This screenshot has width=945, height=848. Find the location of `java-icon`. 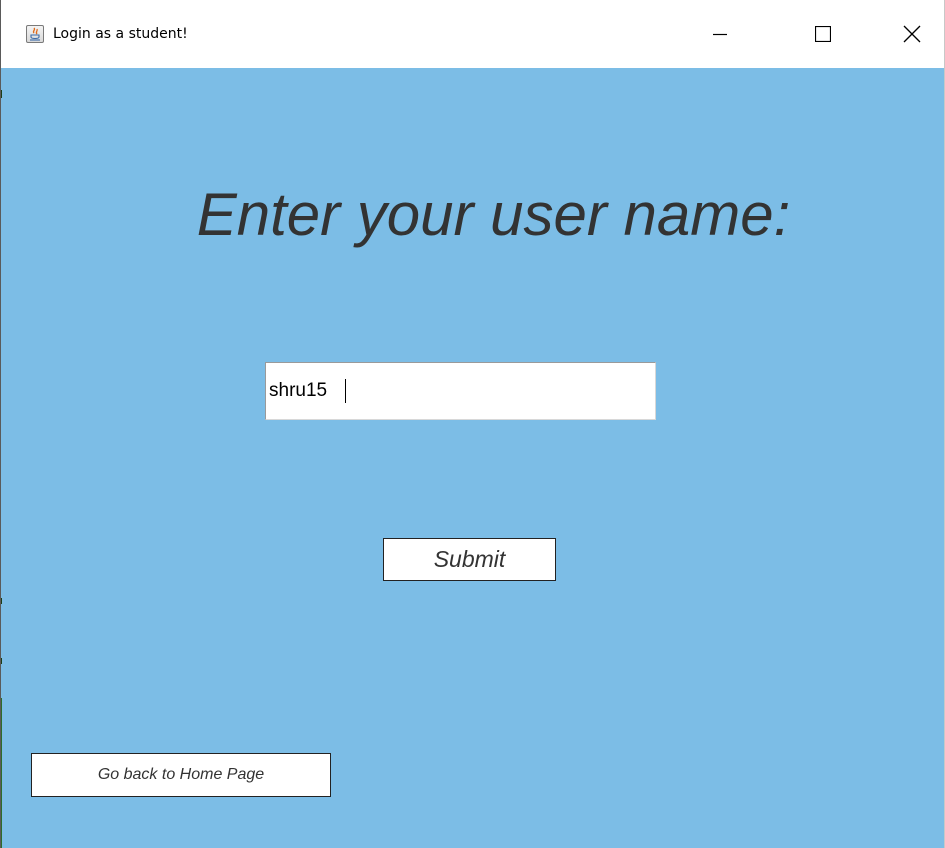

java-icon is located at coordinates (35, 34).